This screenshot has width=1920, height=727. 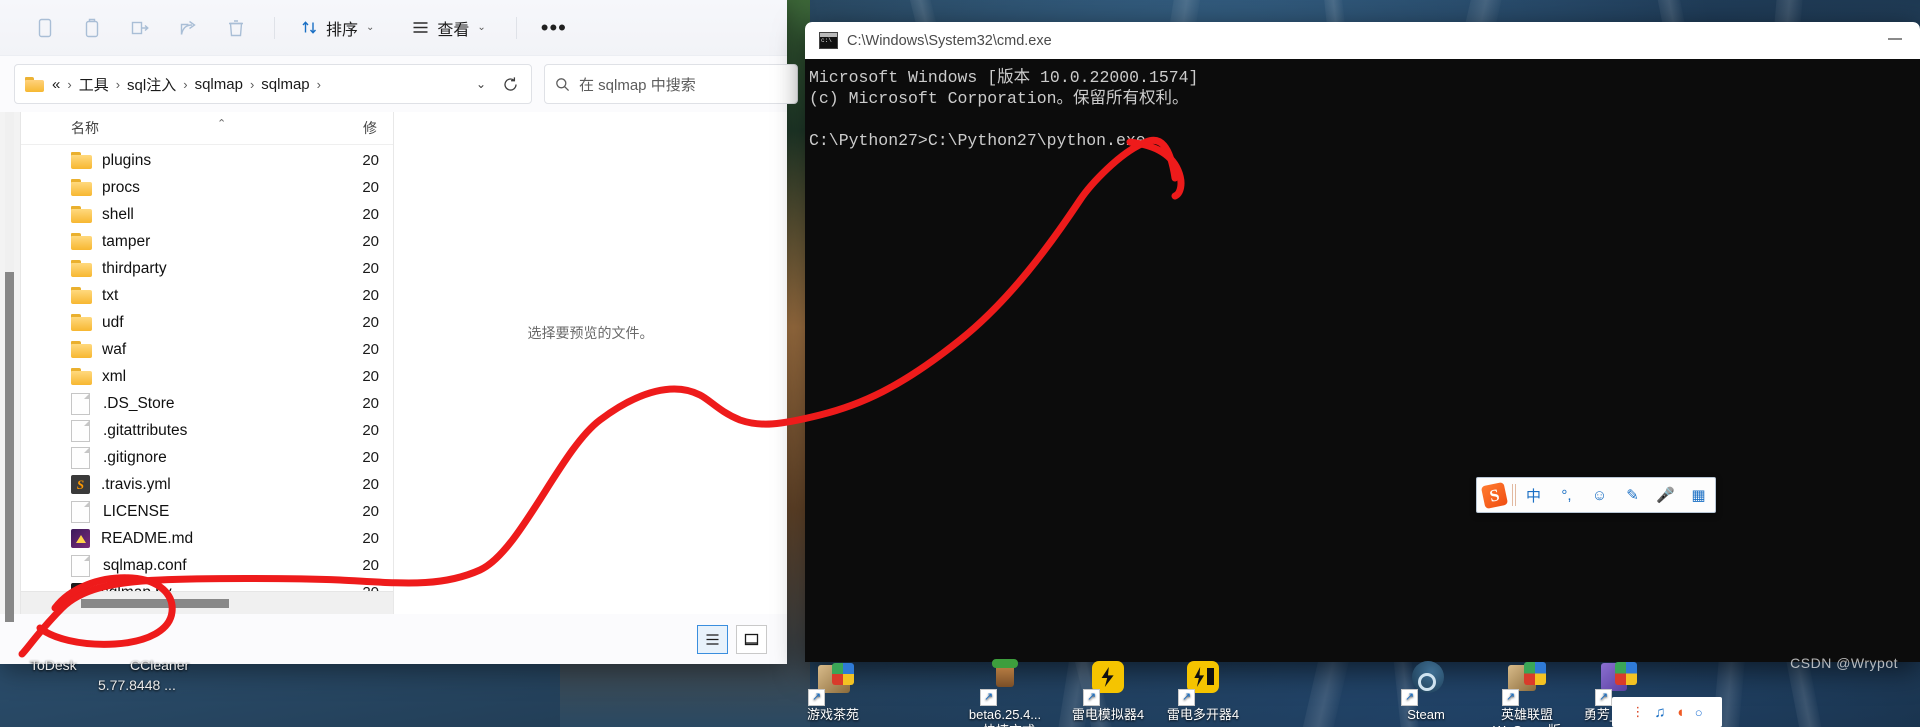 What do you see at coordinates (828, 40) in the screenshot?
I see `cmd-icon` at bounding box center [828, 40].